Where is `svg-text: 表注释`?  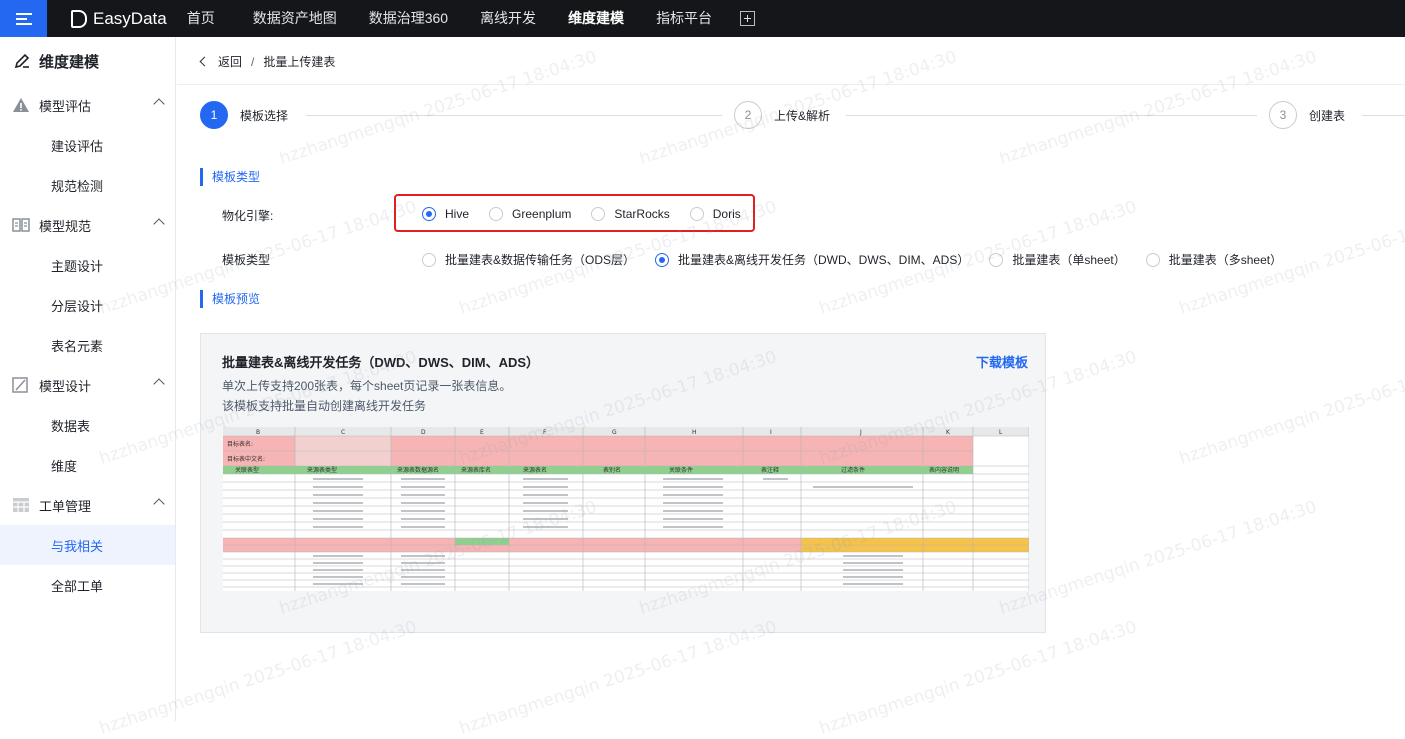
svg-text: 表注释 is located at coordinates (770, 470).